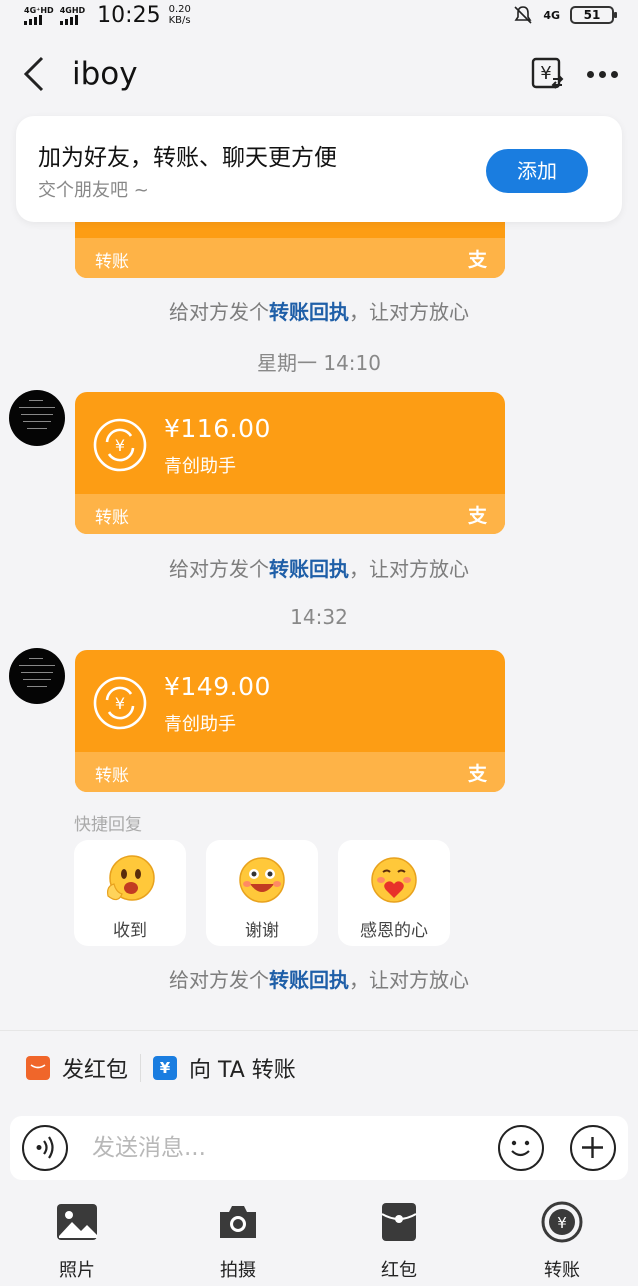 The height and width of the screenshot is (1286, 638). I want to click on network-speed: 0.20 KB/s, so click(180, 15).